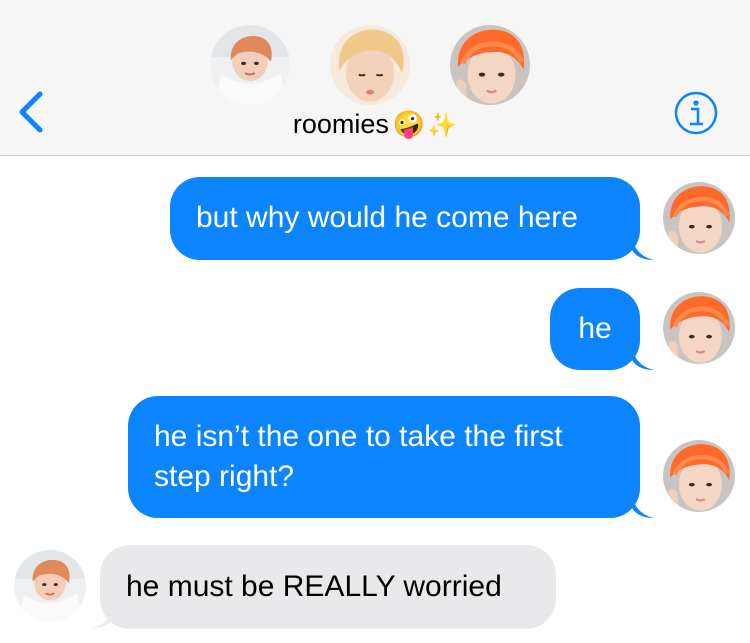 Image resolution: width=750 pixels, height=643 pixels. I want to click on sparkles-emoji: ✨, so click(442, 125).